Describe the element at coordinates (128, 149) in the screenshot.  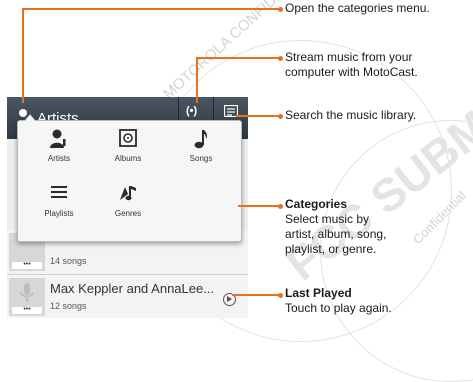
I see `category-albums: Albums` at that location.